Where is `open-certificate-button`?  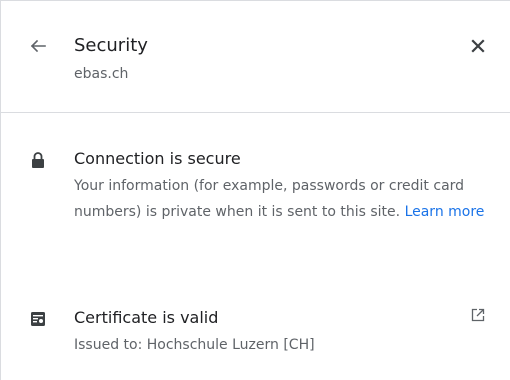
open-certificate-button is located at coordinates (478, 315).